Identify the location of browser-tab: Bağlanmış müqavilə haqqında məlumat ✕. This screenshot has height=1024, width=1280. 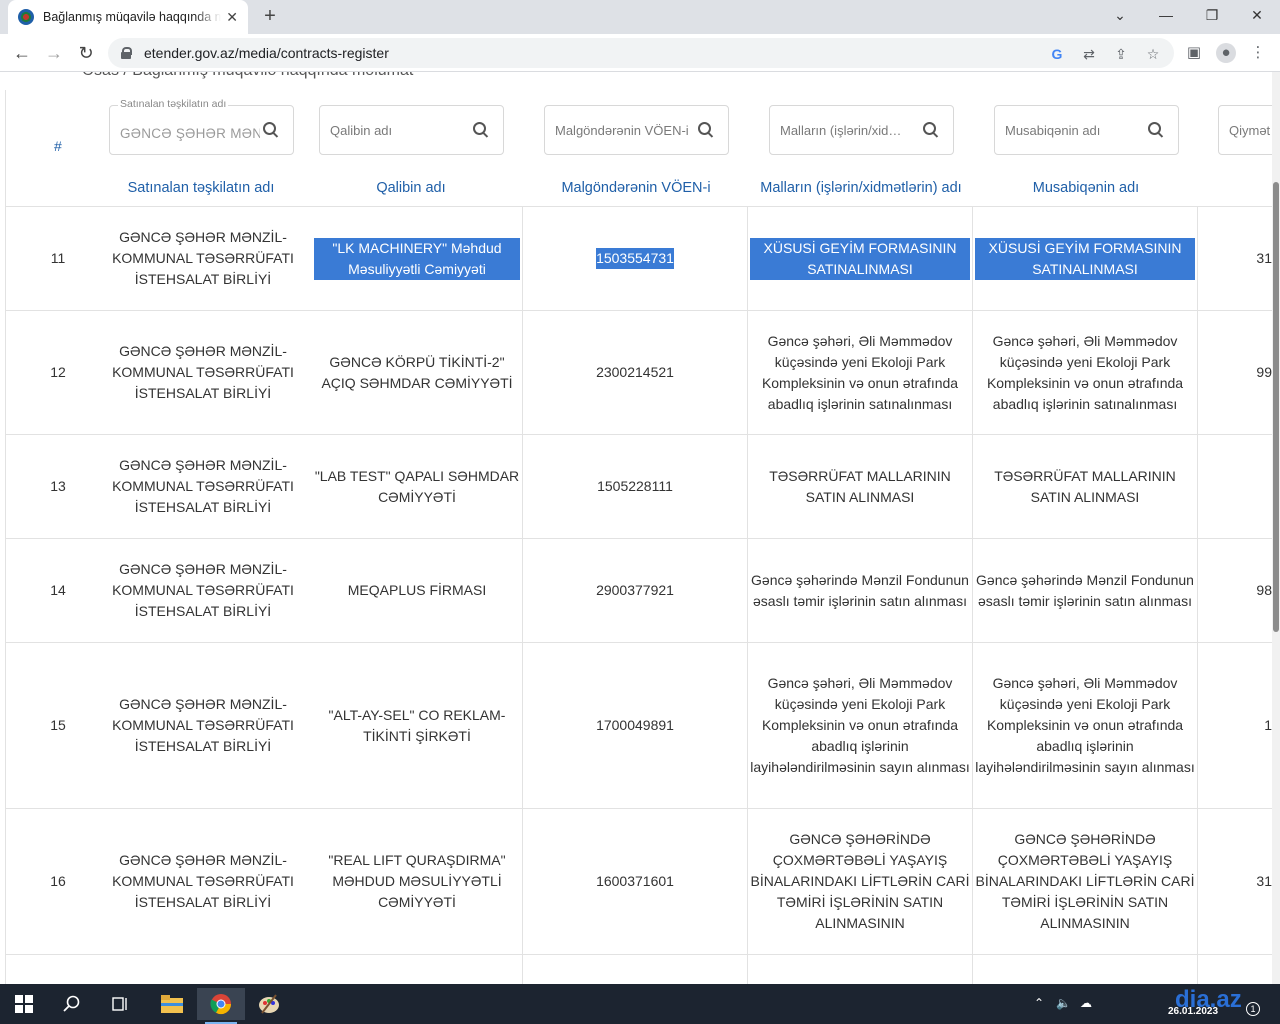
(128, 17).